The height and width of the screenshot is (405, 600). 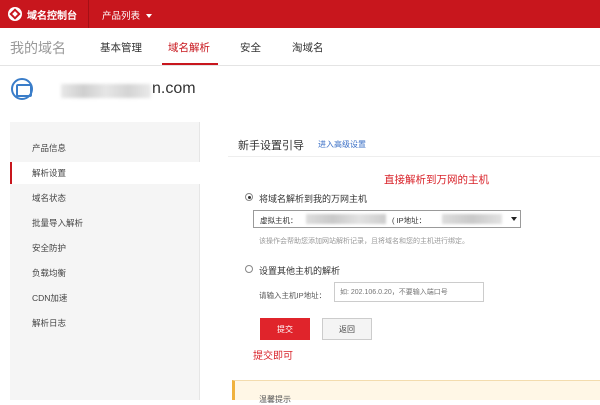 I want to click on radio-option-wanwang-host, so click(x=249, y=197).